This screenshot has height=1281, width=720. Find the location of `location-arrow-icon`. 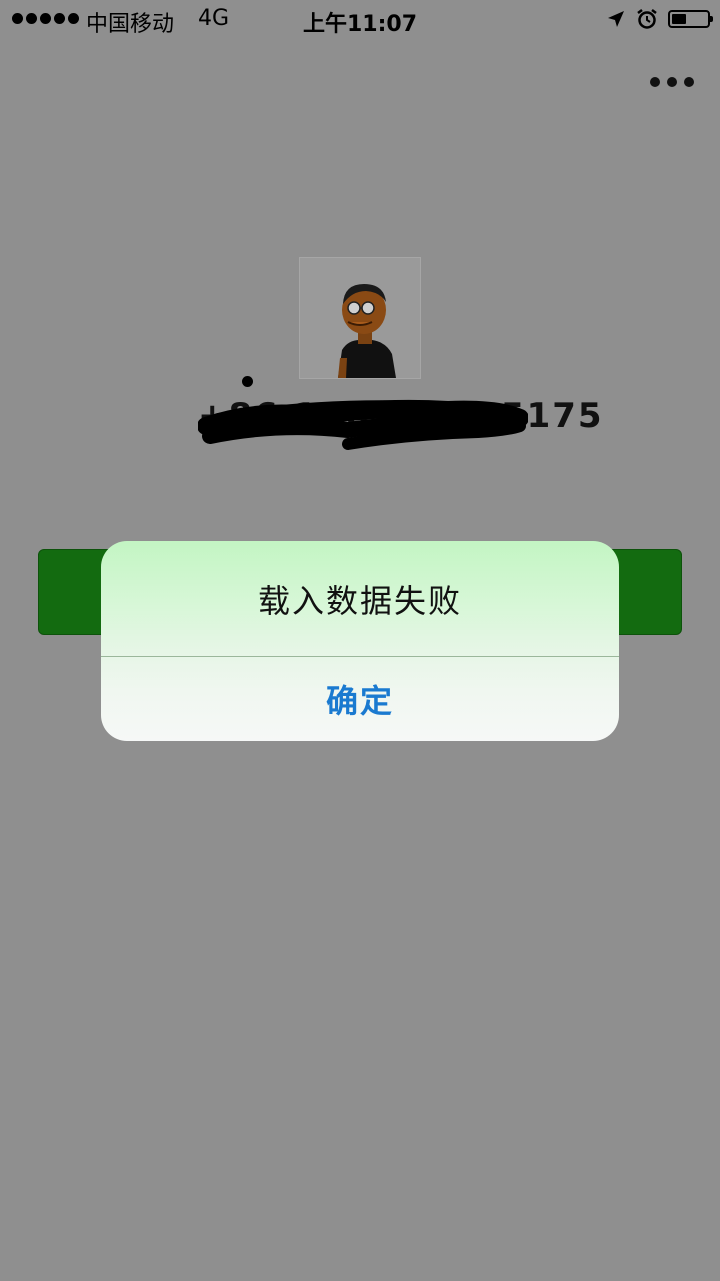

location-arrow-icon is located at coordinates (616, 19).